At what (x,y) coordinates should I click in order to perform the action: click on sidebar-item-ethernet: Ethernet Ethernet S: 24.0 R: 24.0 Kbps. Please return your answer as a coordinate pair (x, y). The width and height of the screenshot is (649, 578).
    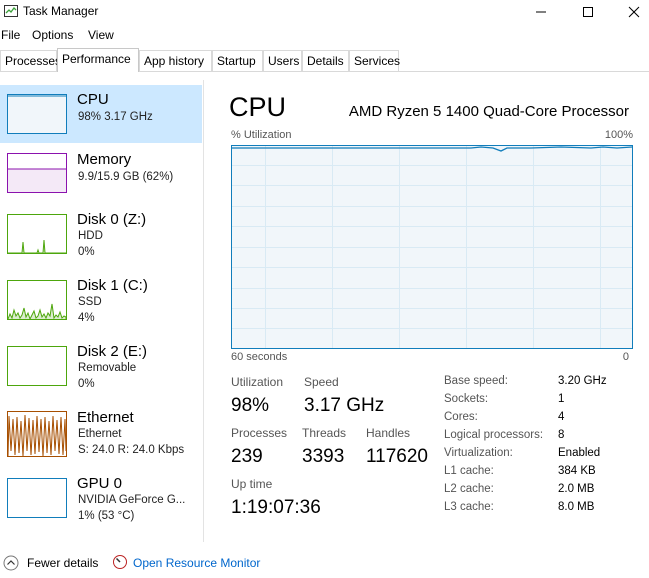
    Looking at the image, I should click on (101, 437).